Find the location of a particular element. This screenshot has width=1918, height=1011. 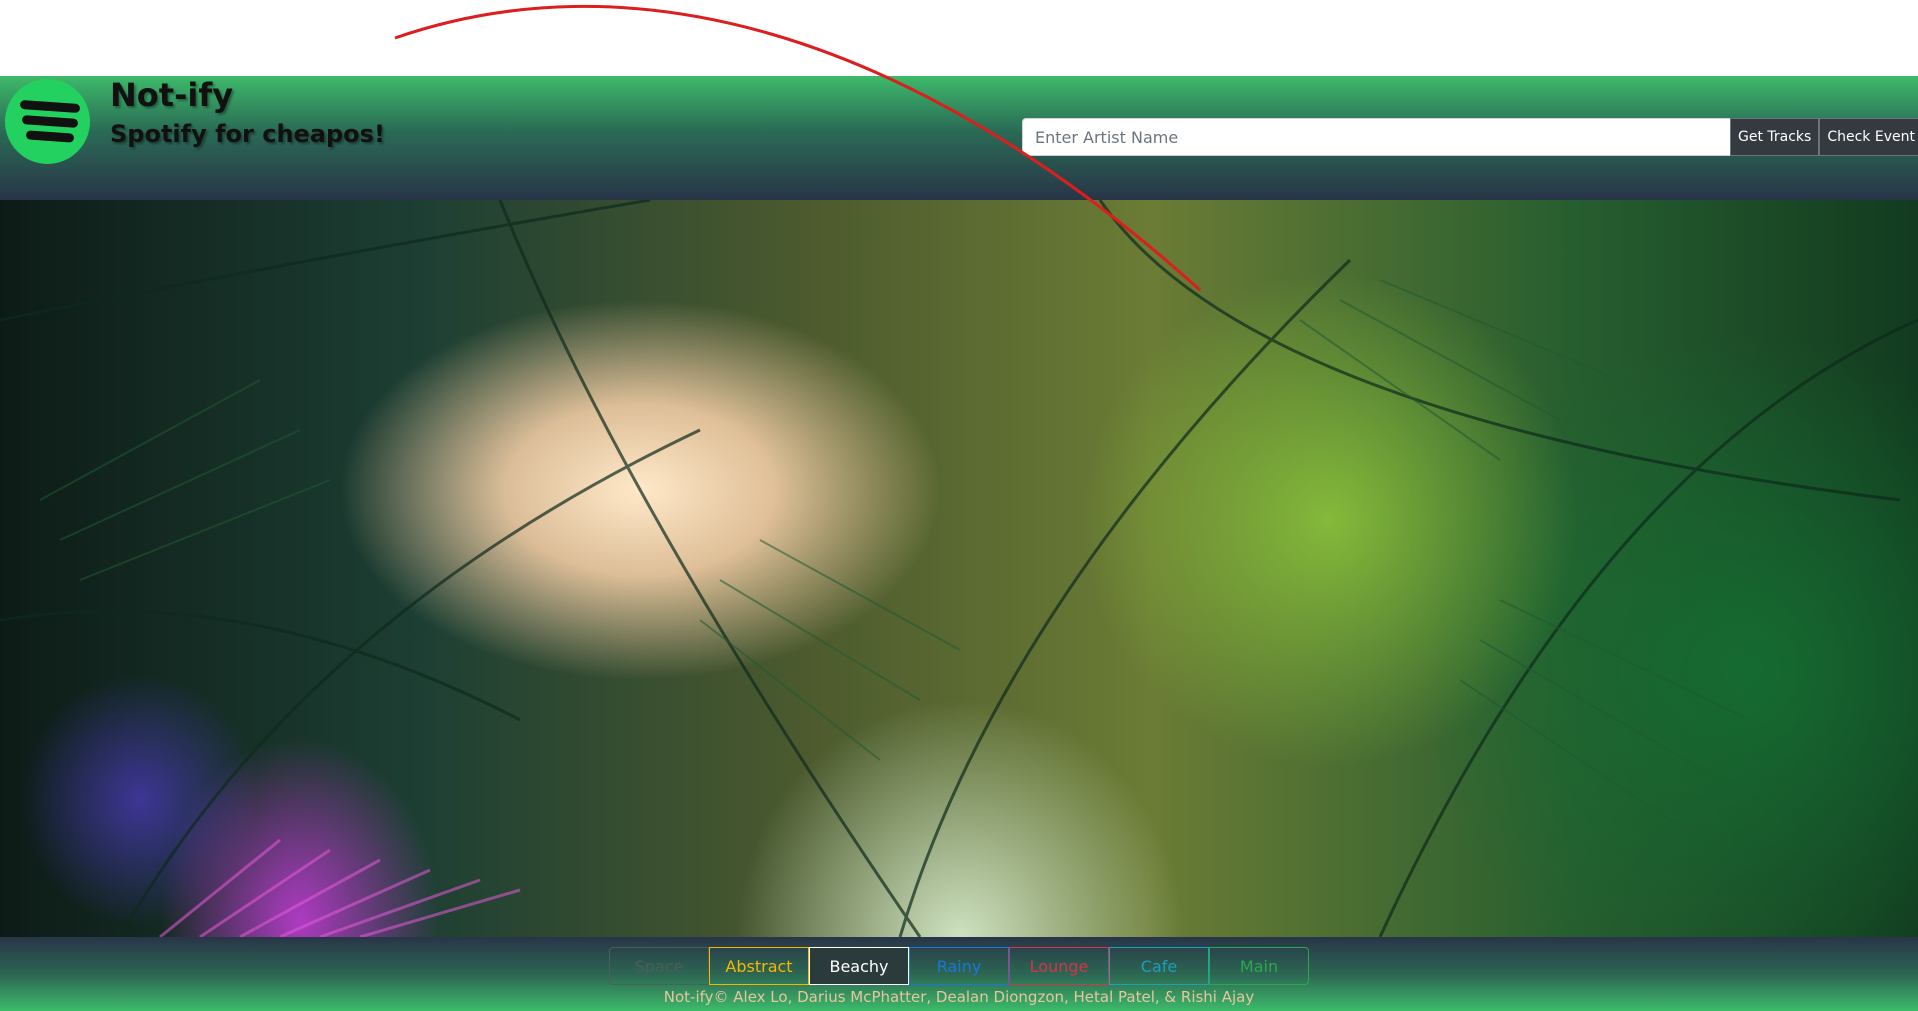

spotify-logo-icon is located at coordinates (47, 121).